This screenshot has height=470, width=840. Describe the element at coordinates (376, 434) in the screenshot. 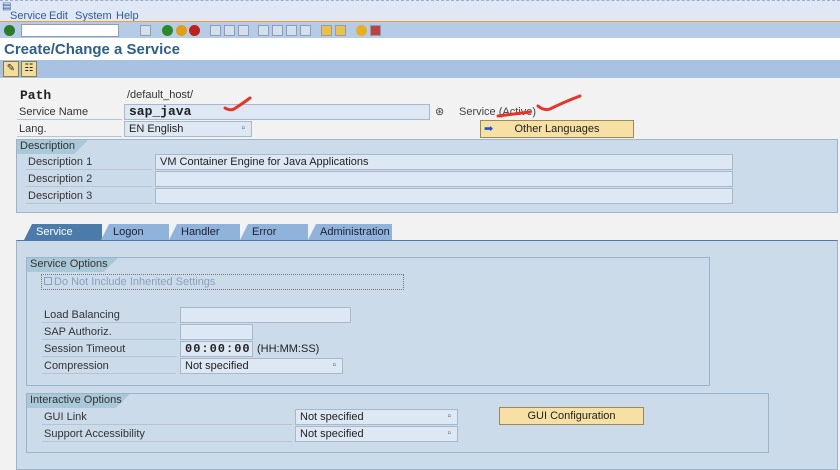

I see `support-accessibility-dropdown: Not specified` at that location.